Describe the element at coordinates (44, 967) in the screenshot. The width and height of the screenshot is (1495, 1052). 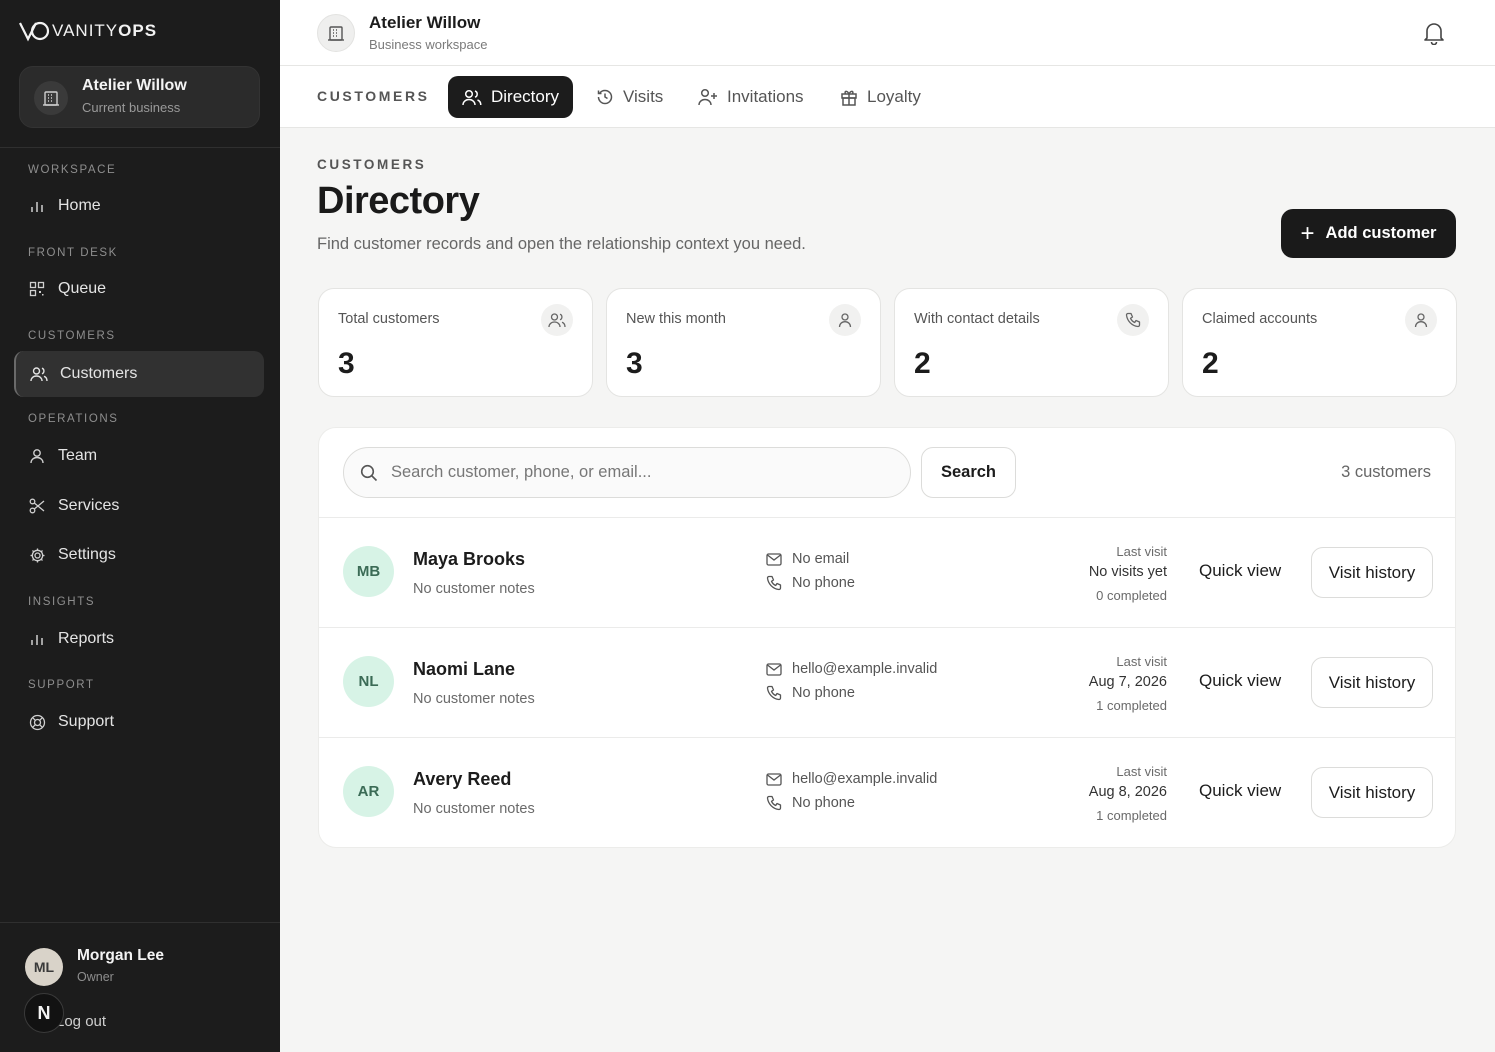
I see `avatar: ML` at that location.